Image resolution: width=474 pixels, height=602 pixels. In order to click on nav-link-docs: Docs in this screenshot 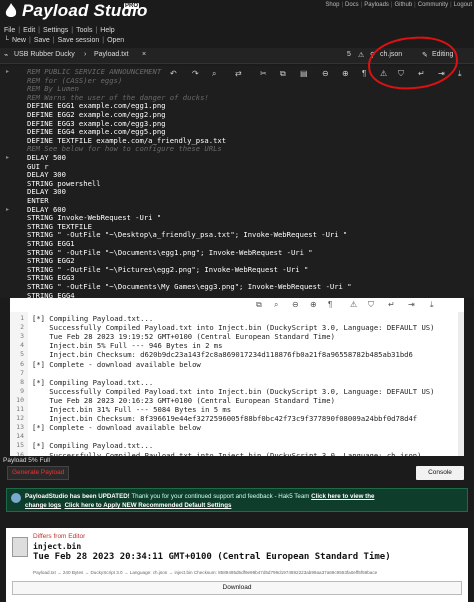, I will do `click(352, 5)`.